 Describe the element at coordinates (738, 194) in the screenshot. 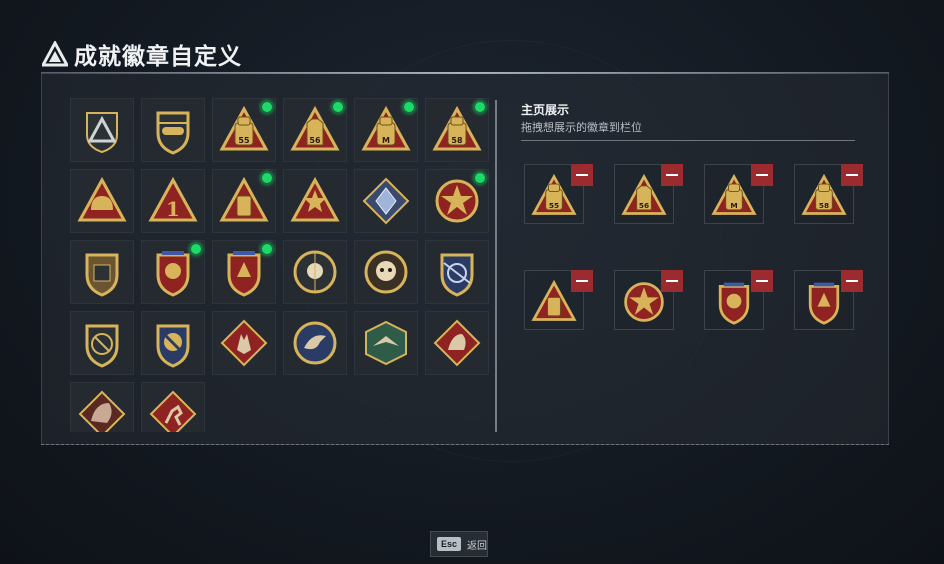

I see `showcase-slot: M` at that location.